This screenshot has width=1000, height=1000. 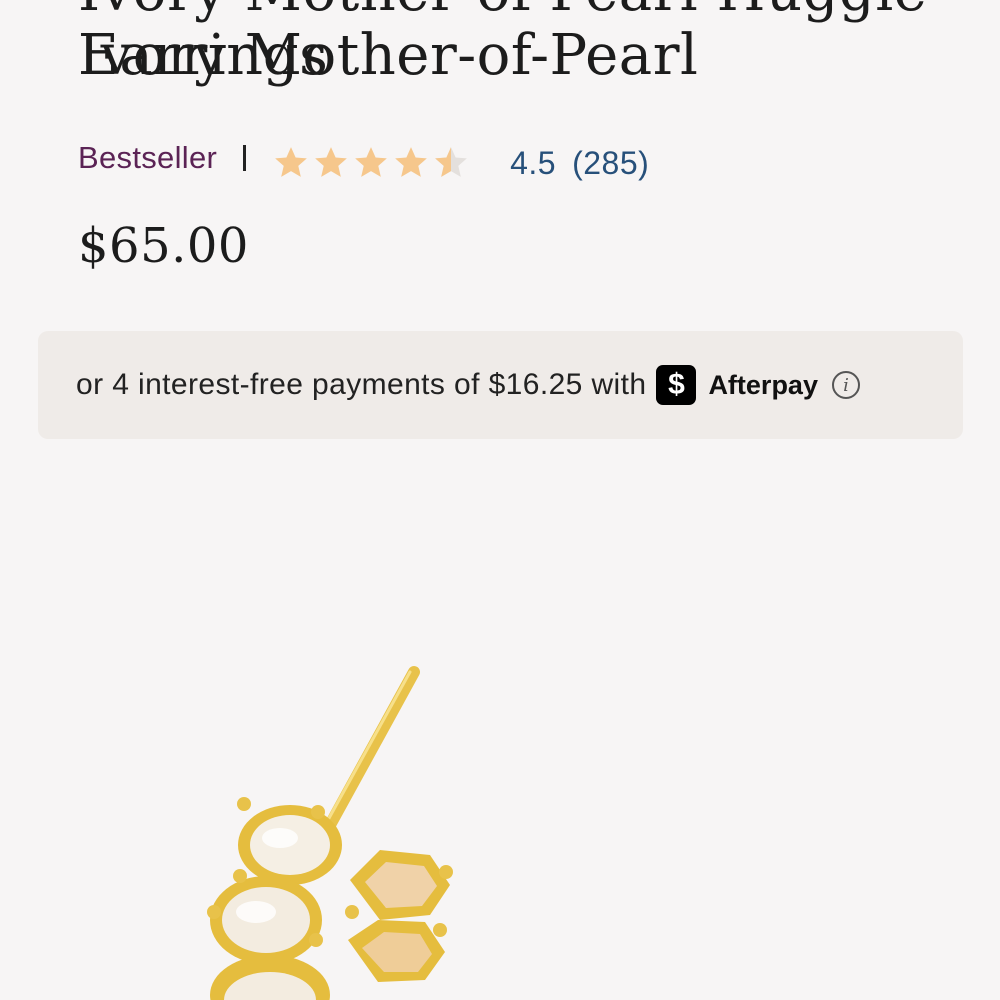 I want to click on bestseller-badge: Bestseller, so click(x=148, y=157).